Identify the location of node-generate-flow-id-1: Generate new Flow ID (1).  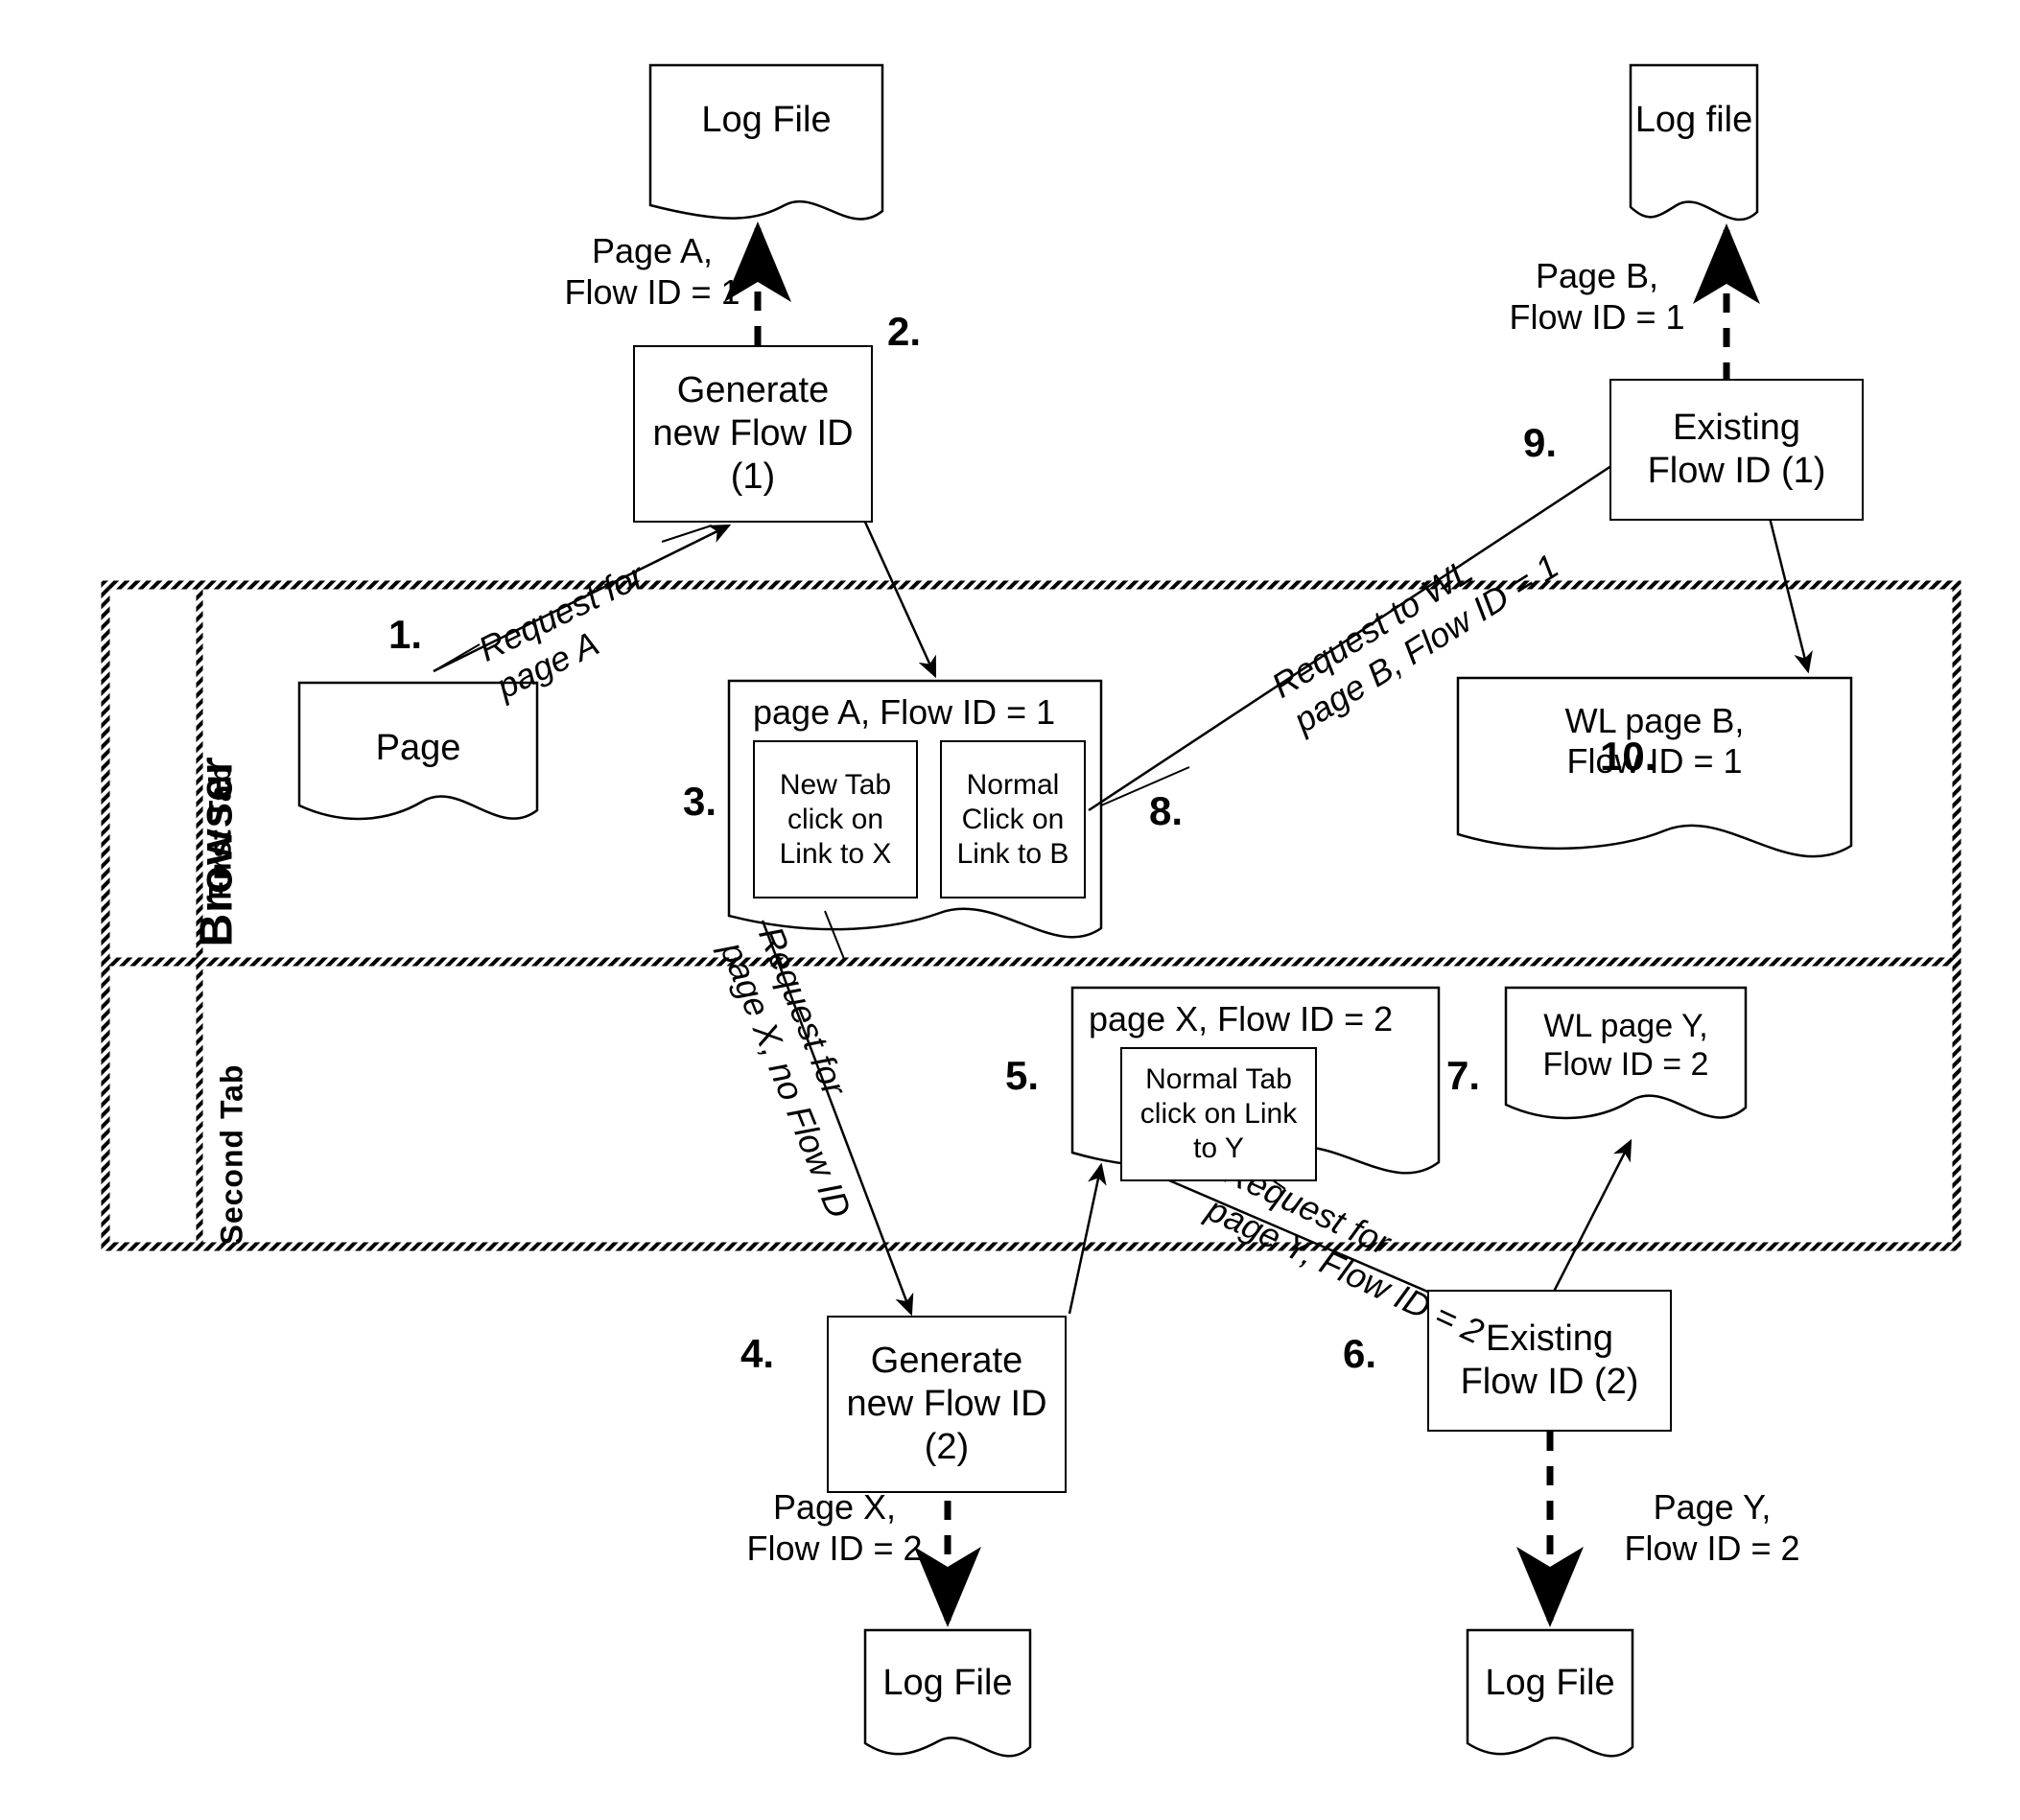
(753, 434).